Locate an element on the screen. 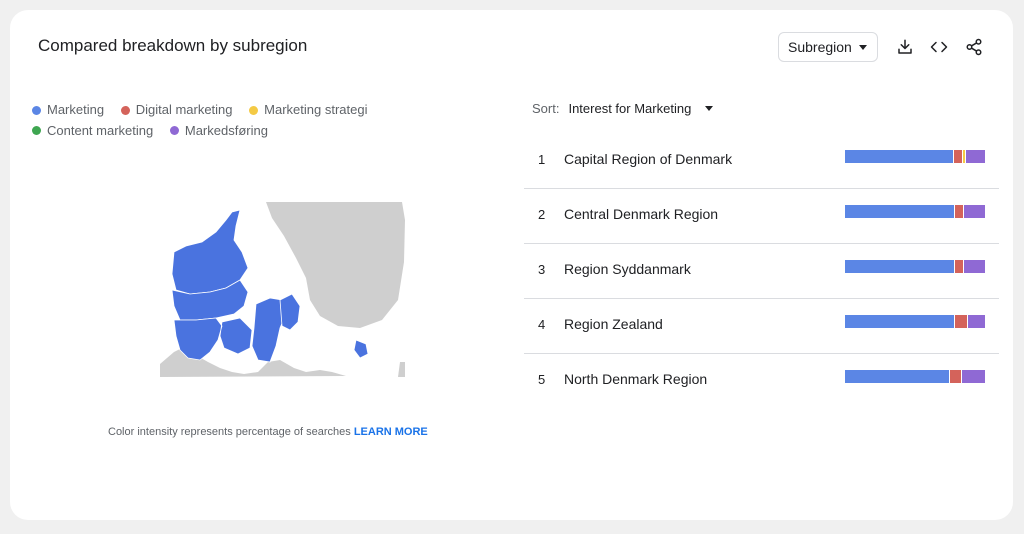 This screenshot has width=1024, height=534. learn-more-link: LEARN MORE is located at coordinates (391, 432).